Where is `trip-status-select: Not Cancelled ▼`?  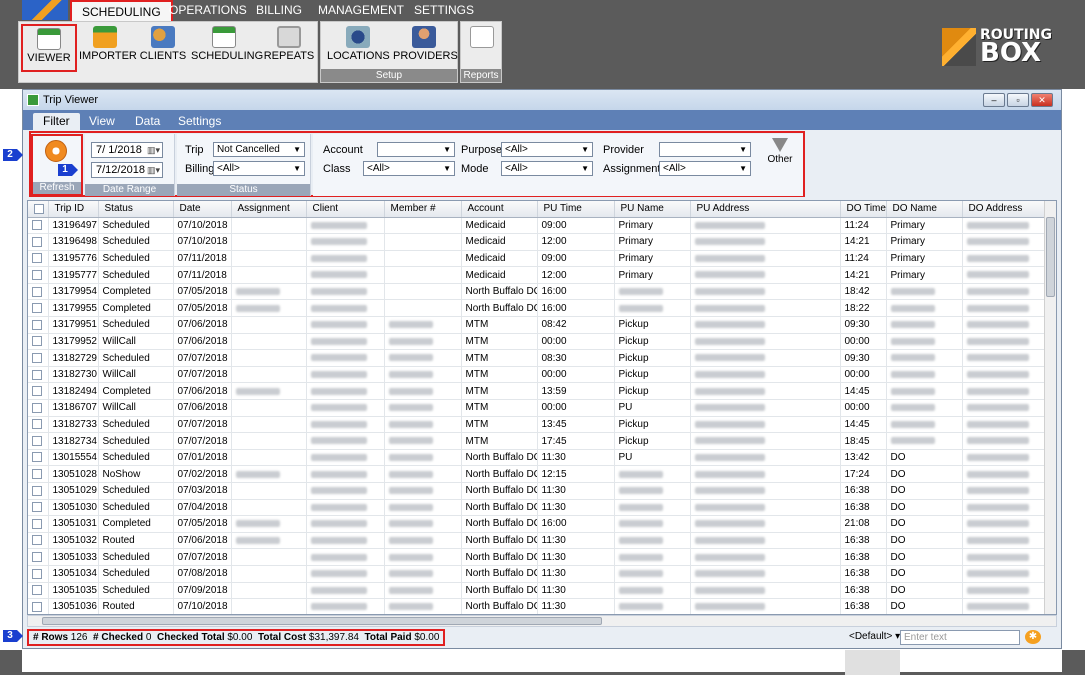
trip-status-select: Not Cancelled ▼ is located at coordinates (259, 149).